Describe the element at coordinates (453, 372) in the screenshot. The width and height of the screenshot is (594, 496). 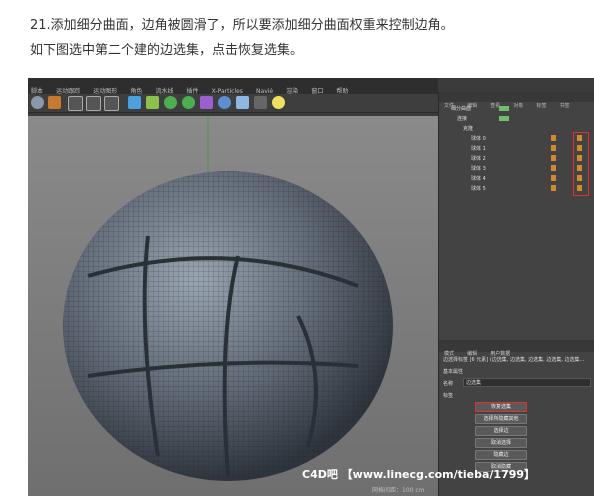
I see `basic-props-heading: 基本属性` at that location.